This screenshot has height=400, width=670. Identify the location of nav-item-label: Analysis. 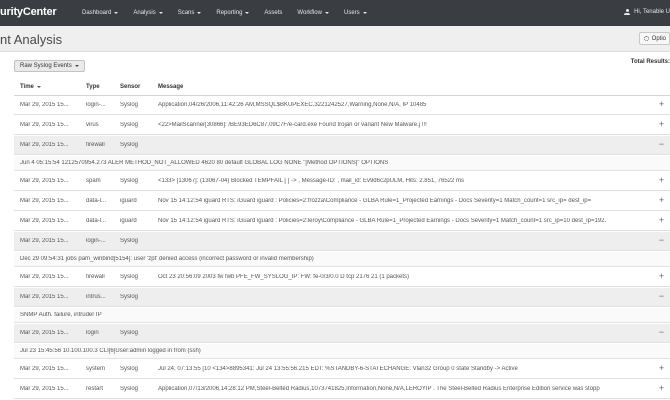
(144, 13).